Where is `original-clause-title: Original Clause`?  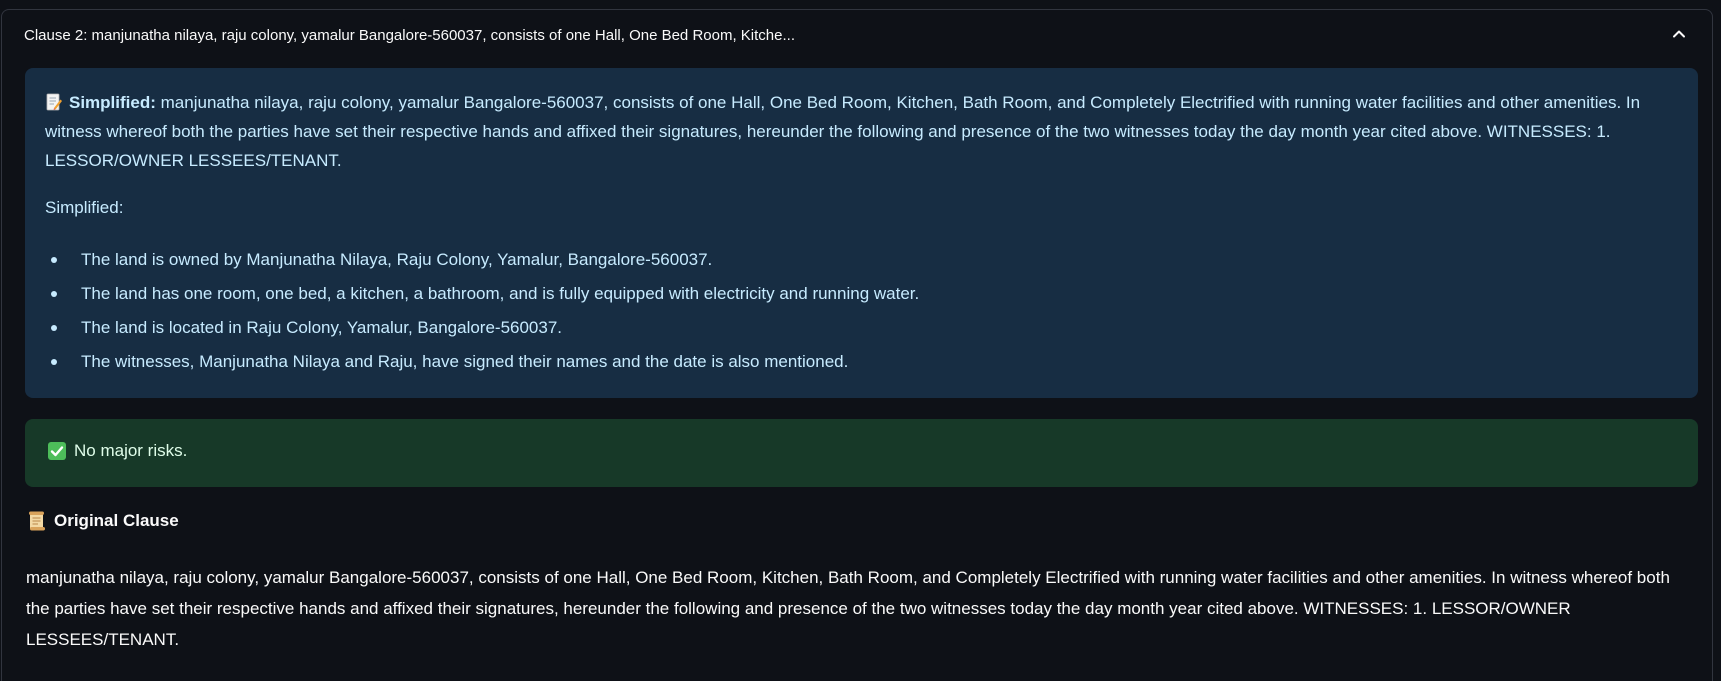
original-clause-title: Original Clause is located at coordinates (116, 520).